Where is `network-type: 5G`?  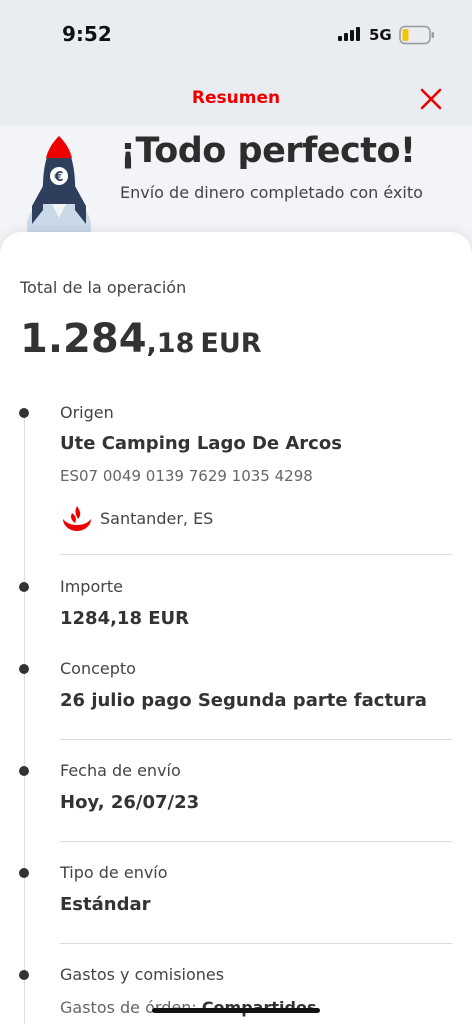
network-type: 5G is located at coordinates (380, 35).